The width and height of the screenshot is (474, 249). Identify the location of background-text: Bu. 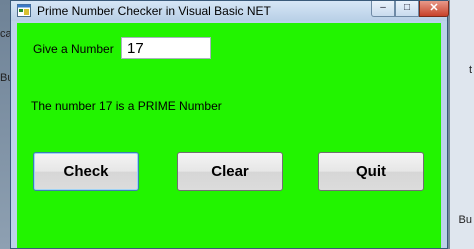
(465, 220).